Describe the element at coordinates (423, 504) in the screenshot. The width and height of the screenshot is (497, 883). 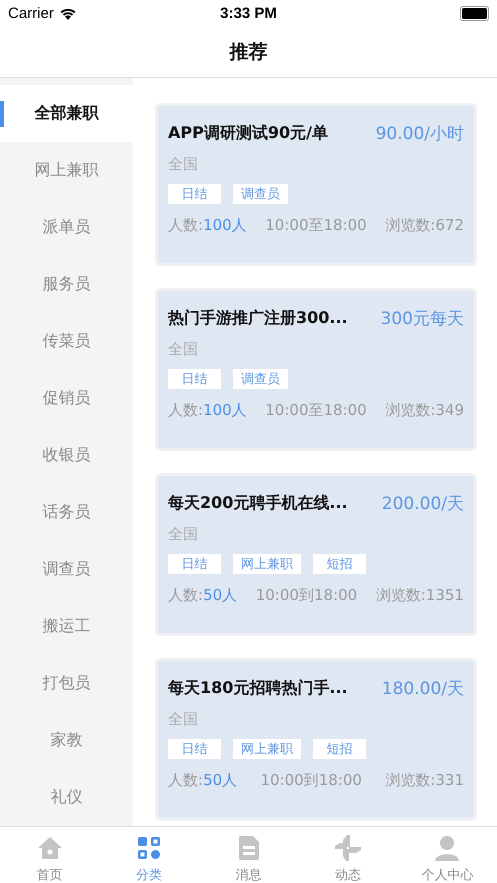
I see `job-pay: 200.00/天` at that location.